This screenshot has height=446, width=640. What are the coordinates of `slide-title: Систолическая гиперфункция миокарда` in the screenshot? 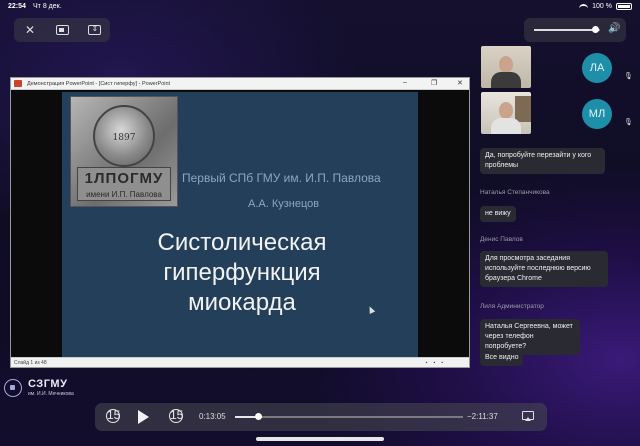 It's located at (242, 272).